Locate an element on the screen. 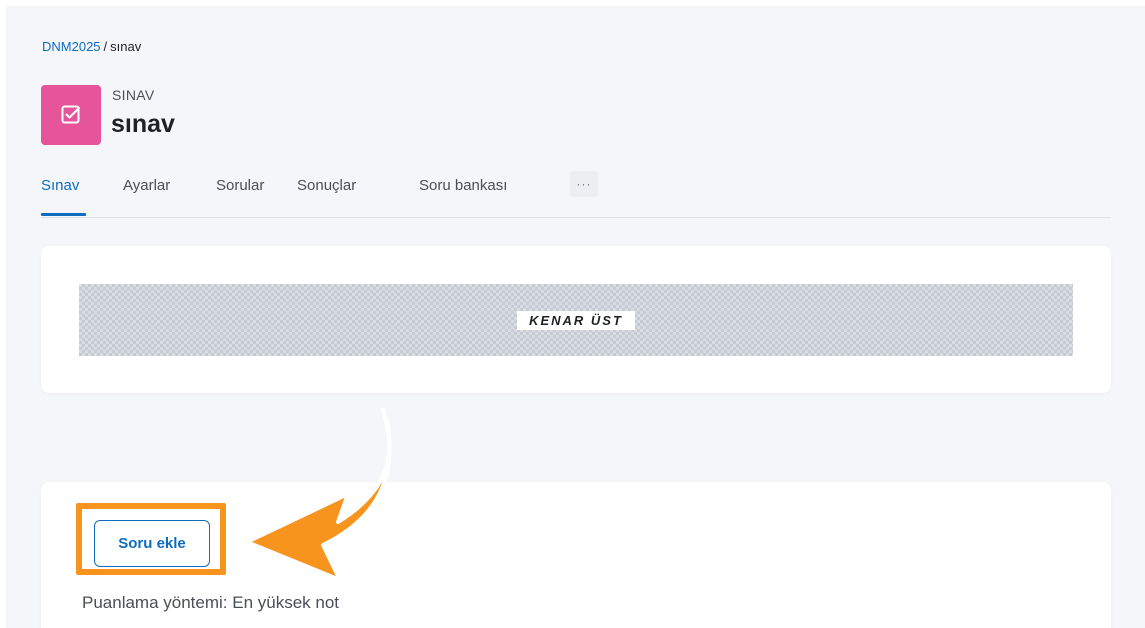  quiz-checkbox-icon is located at coordinates (71, 115).